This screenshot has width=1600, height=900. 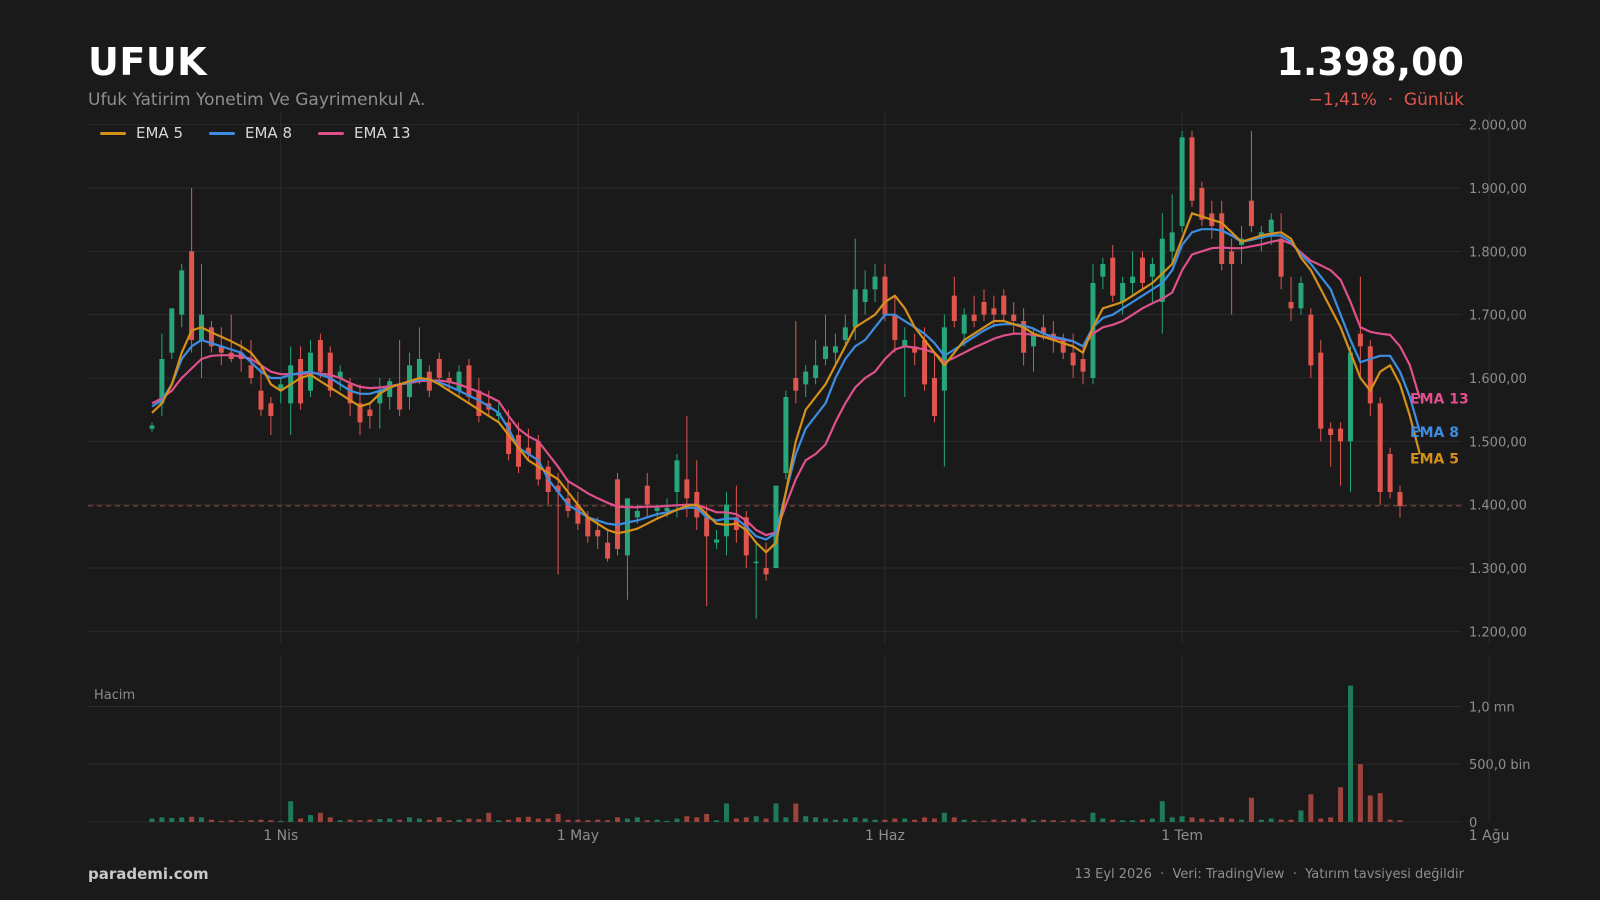 What do you see at coordinates (1489, 836) in the screenshot?
I see `date-tick-label: 1 Ağu` at bounding box center [1489, 836].